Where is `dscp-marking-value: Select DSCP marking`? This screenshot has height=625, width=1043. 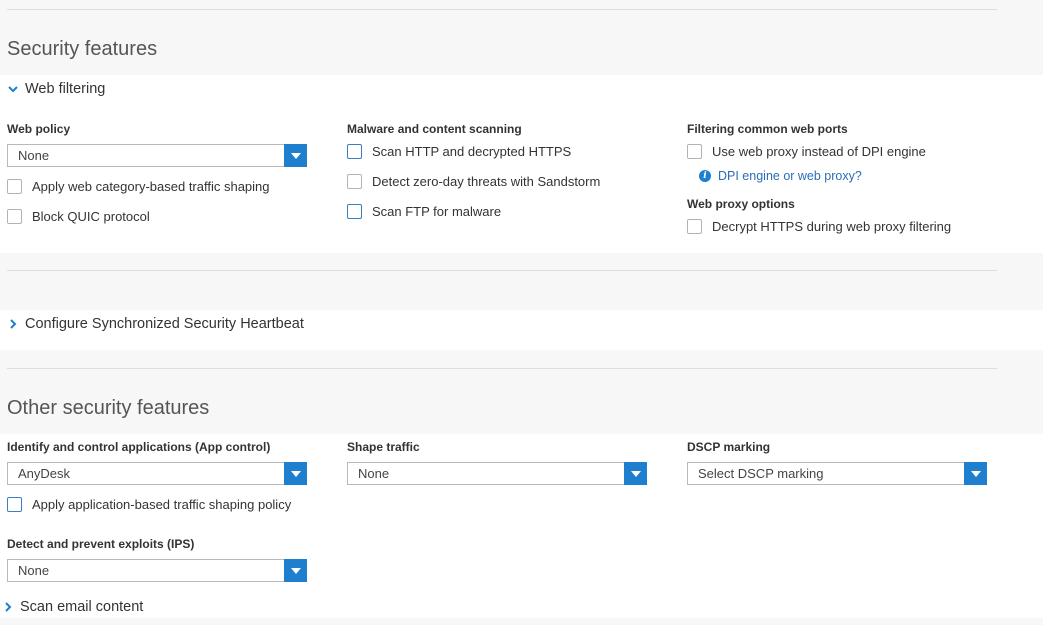
dscp-marking-value: Select DSCP marking is located at coordinates (761, 473).